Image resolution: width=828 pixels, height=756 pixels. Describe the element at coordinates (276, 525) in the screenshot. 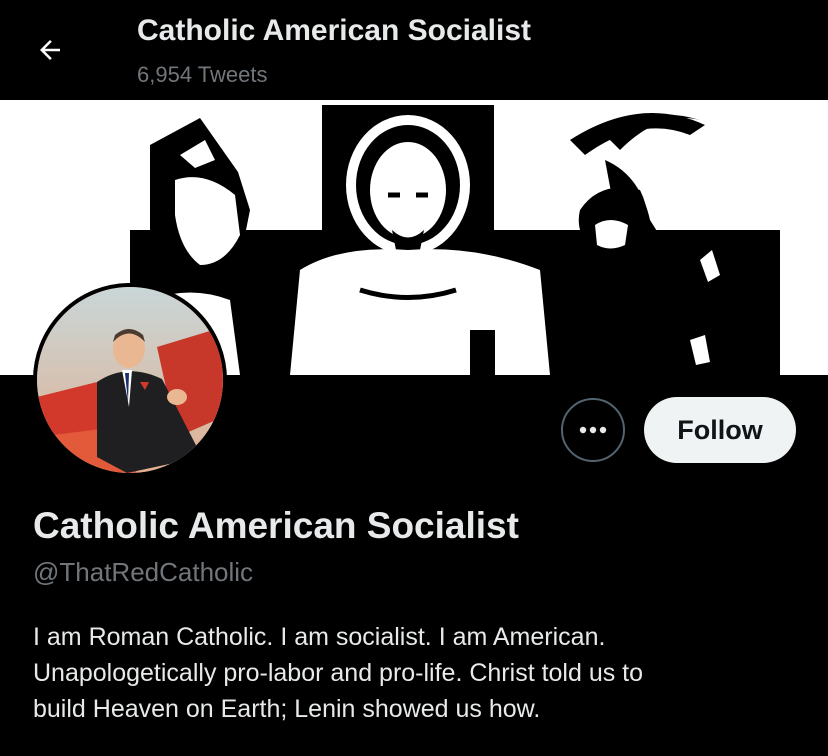

I see `display-name: Catholic American Socialist` at that location.